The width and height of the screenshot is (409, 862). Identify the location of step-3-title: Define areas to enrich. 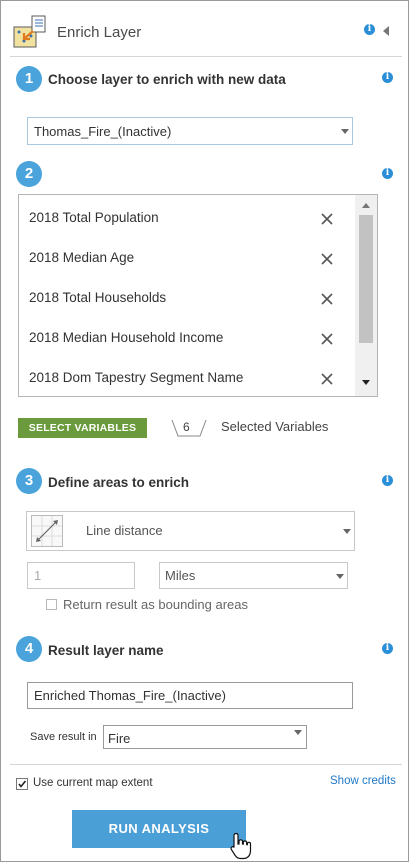
(119, 482).